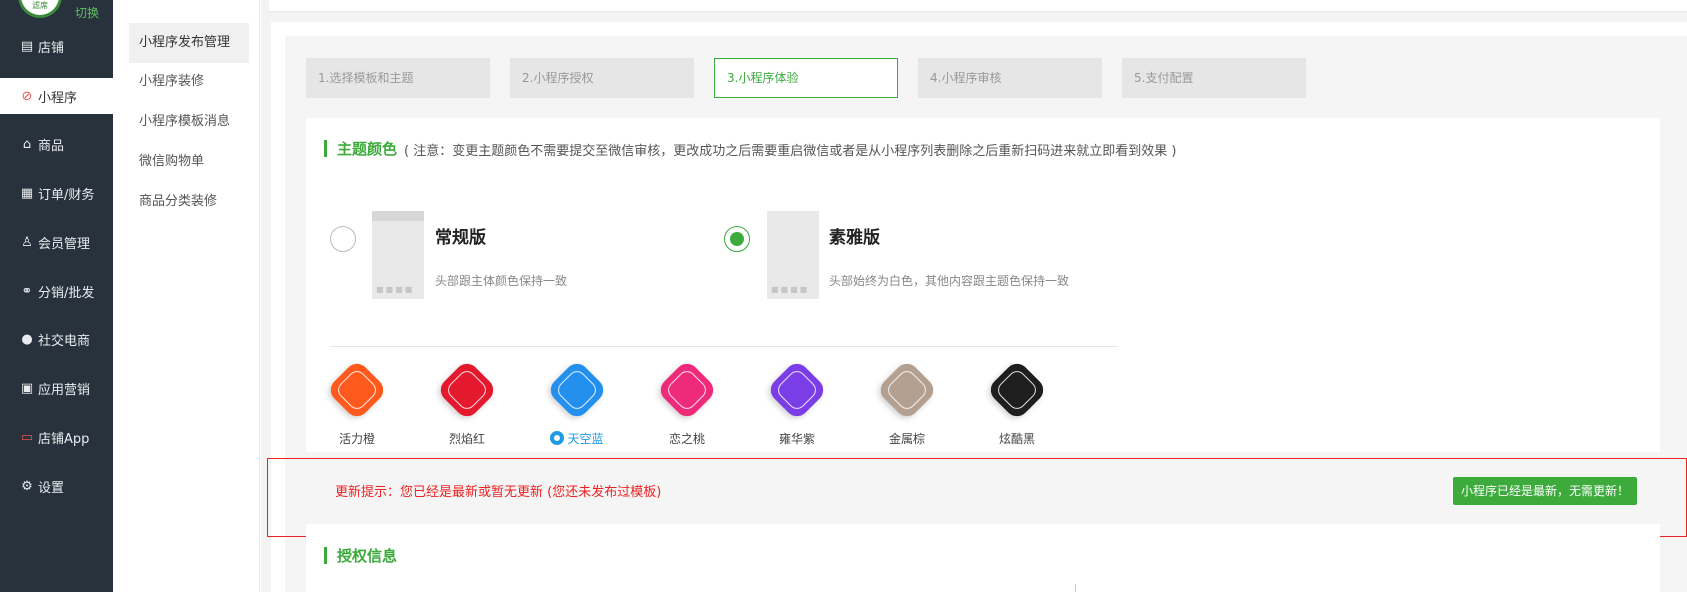 Image resolution: width=1687 pixels, height=592 pixels. I want to click on color-swatch-label: 炫酷黑, so click(1017, 438).